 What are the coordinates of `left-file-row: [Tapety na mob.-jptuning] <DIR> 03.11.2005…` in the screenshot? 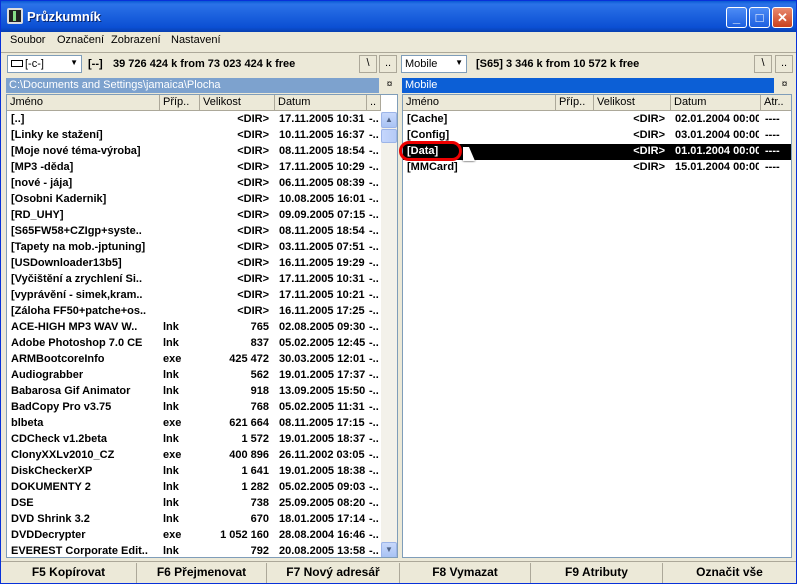 It's located at (194, 248).